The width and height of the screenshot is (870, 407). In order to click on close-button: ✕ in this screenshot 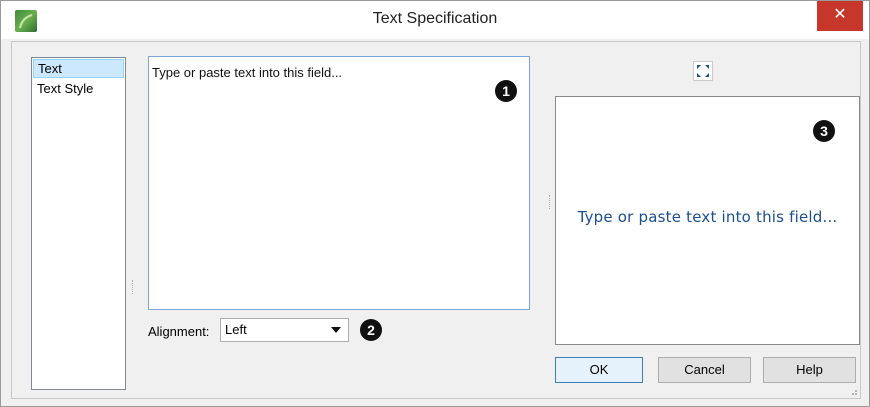, I will do `click(840, 16)`.